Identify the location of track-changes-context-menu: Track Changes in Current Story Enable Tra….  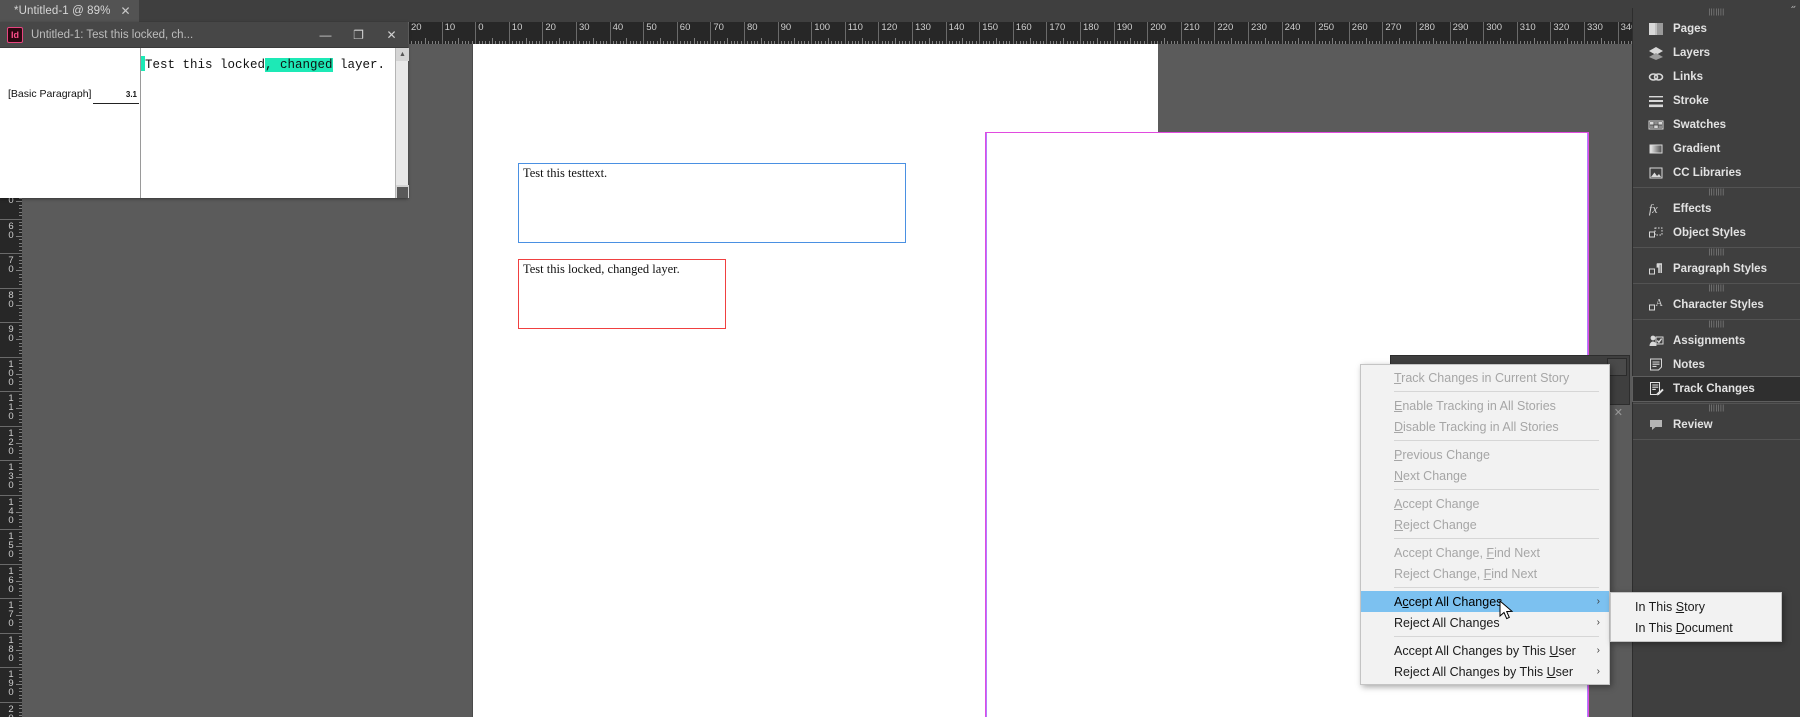
(1485, 524).